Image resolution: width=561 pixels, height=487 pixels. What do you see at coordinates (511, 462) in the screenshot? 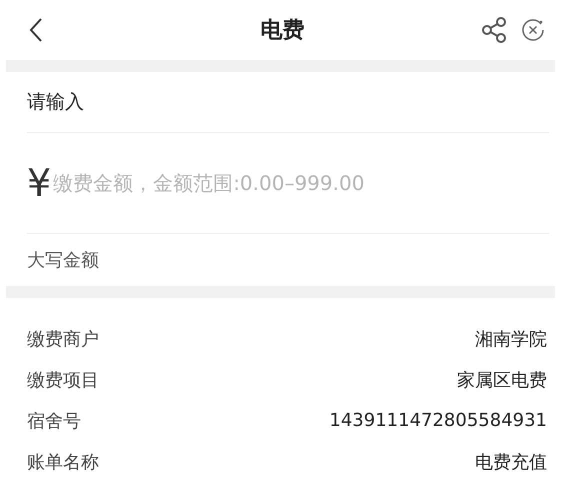
I see `detail-value: 电费充值` at bounding box center [511, 462].